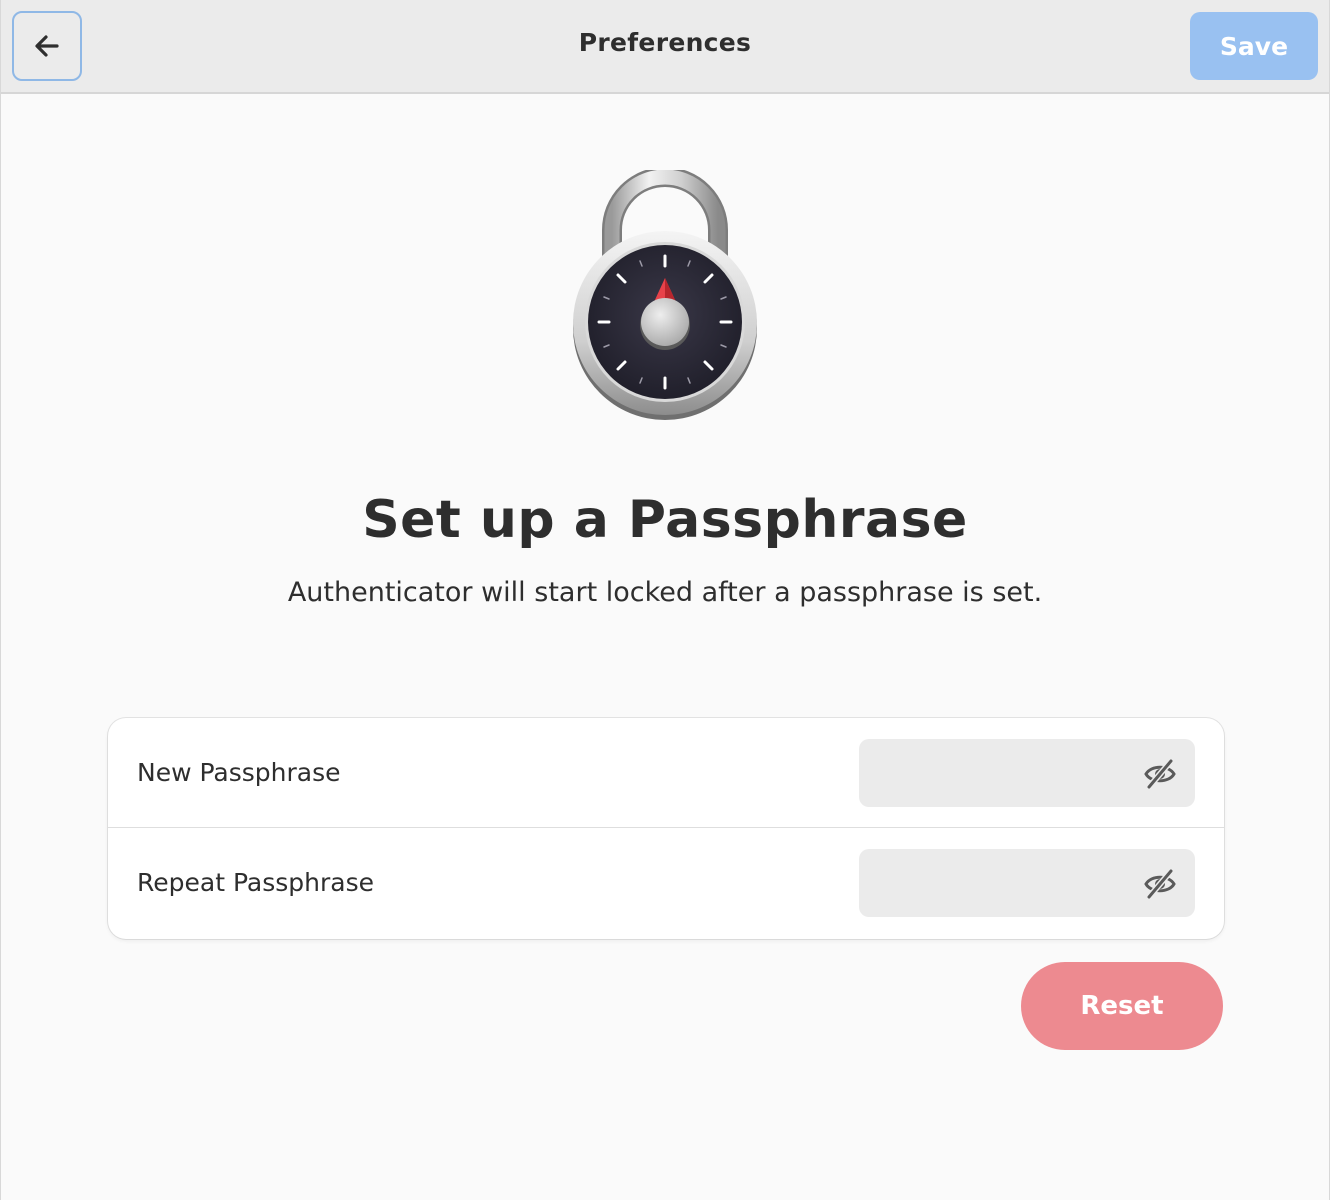 The width and height of the screenshot is (1330, 1200). What do you see at coordinates (666, 883) in the screenshot?
I see `repeat-passphrase-row: Repeat Passphrase` at bounding box center [666, 883].